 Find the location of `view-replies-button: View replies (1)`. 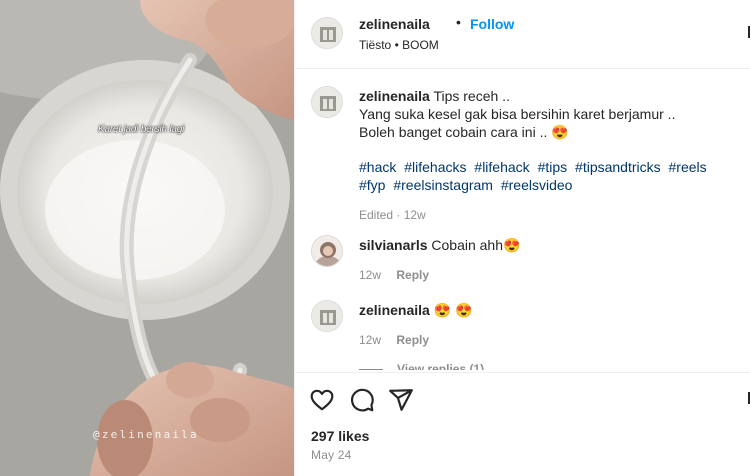

view-replies-button: View replies (1) is located at coordinates (421, 366).